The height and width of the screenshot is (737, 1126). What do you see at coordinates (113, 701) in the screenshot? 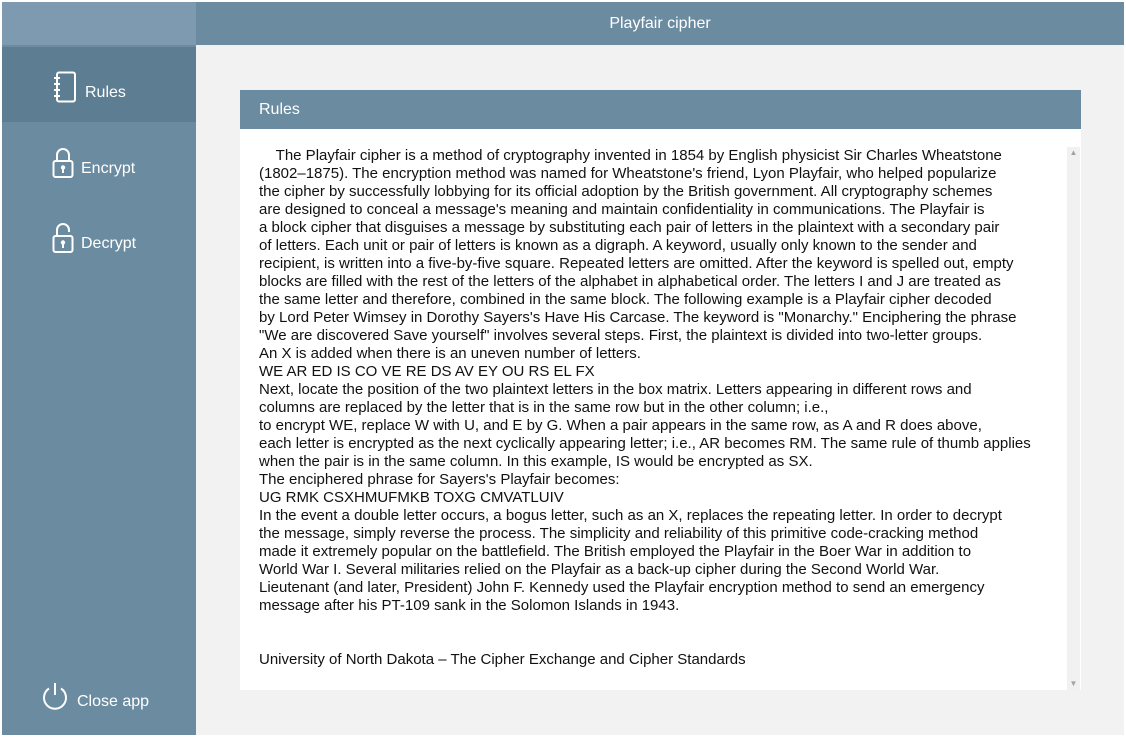
I see `close-app-label: Close app` at bounding box center [113, 701].